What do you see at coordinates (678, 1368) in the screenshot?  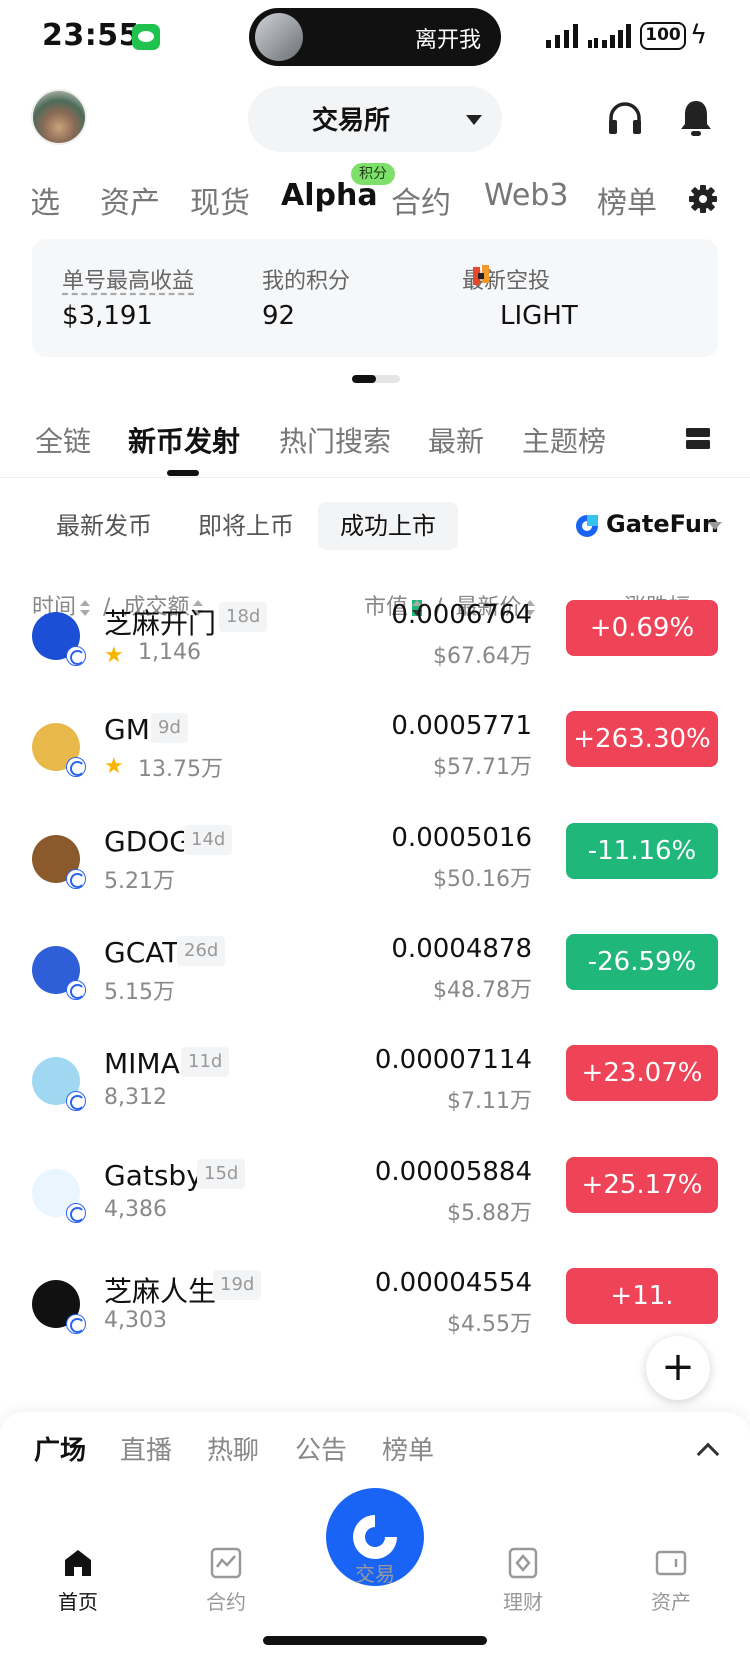 I see `add-button: +` at bounding box center [678, 1368].